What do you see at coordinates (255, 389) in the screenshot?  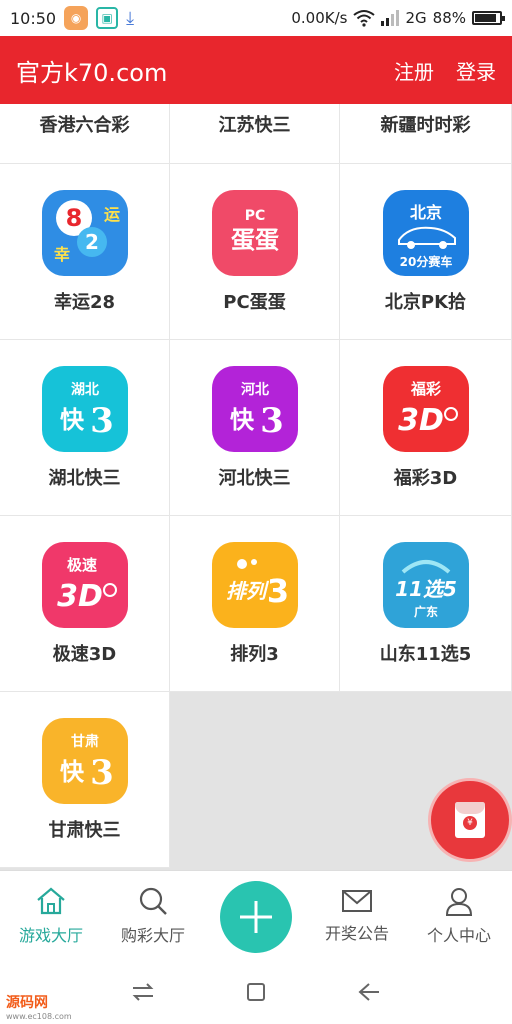 I see `svg-text: 河北` at bounding box center [255, 389].